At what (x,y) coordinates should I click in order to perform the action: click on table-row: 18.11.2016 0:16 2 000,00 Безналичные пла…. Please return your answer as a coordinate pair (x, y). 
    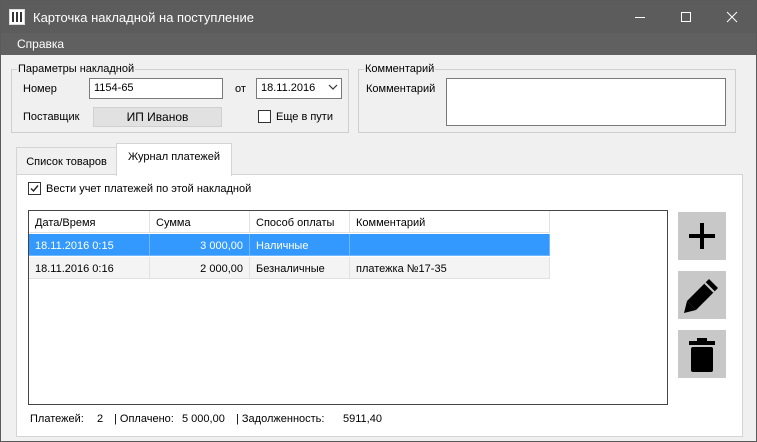
    Looking at the image, I should click on (289, 268).